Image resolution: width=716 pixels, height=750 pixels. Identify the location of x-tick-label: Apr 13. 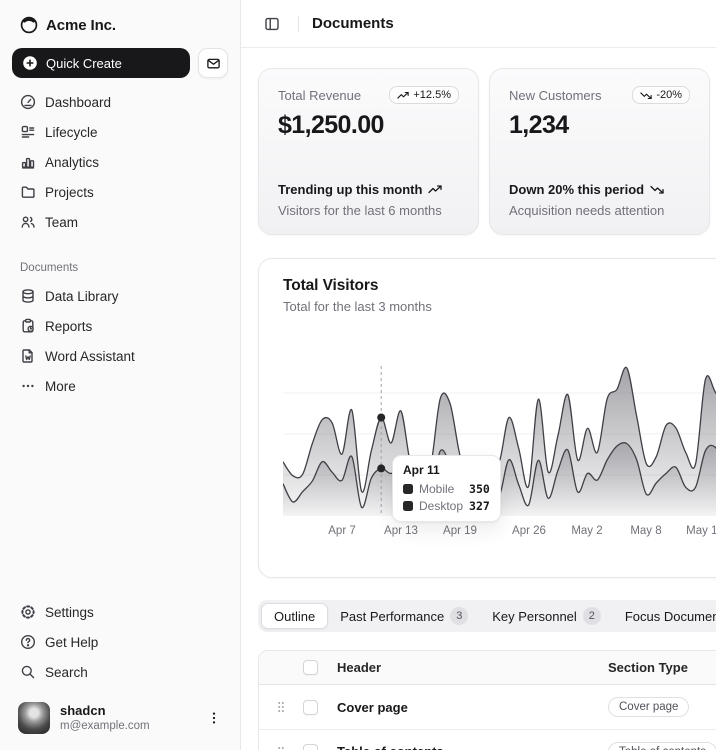
(401, 531).